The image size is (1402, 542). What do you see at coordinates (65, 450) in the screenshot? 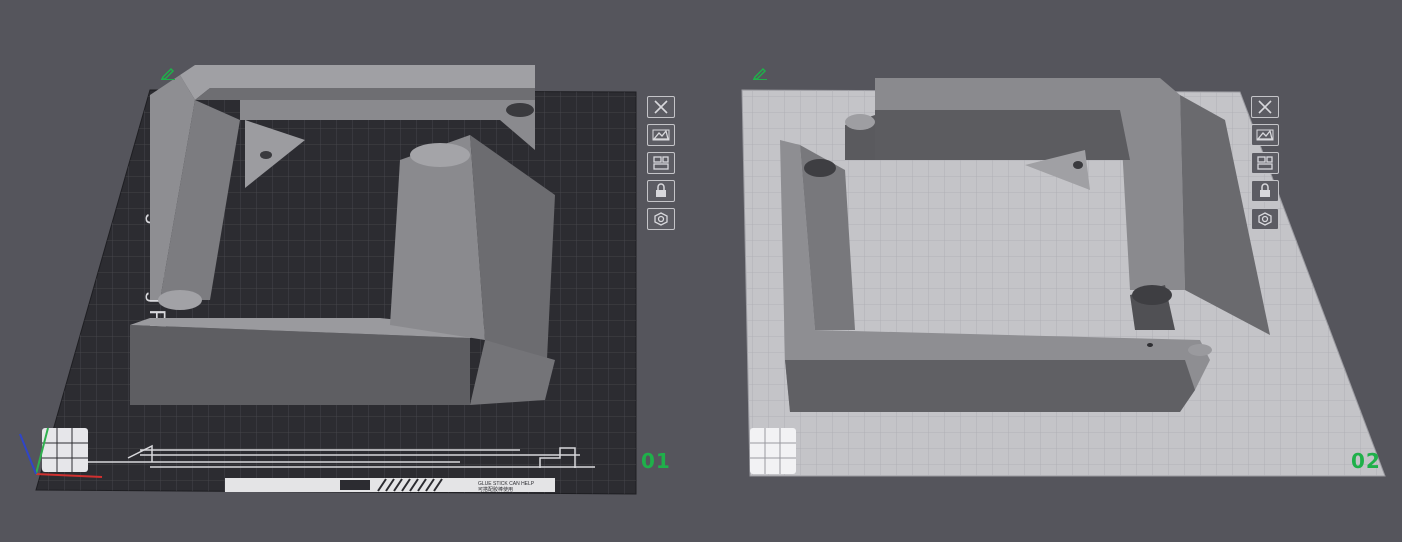
I see `origin-marker` at bounding box center [65, 450].